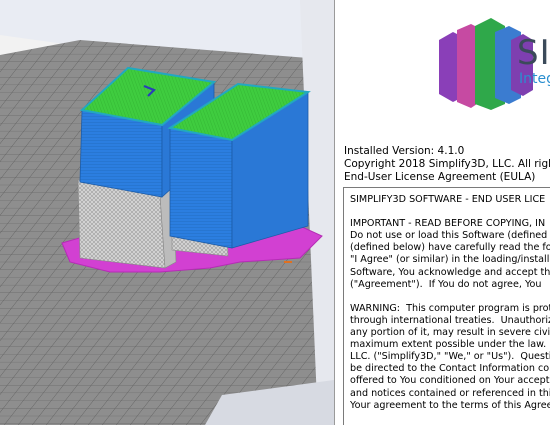 This screenshot has width=550, height=425. I want to click on eula-line: IMPORTANT - READ BEFORE COPYING, IN, so click(448, 224).